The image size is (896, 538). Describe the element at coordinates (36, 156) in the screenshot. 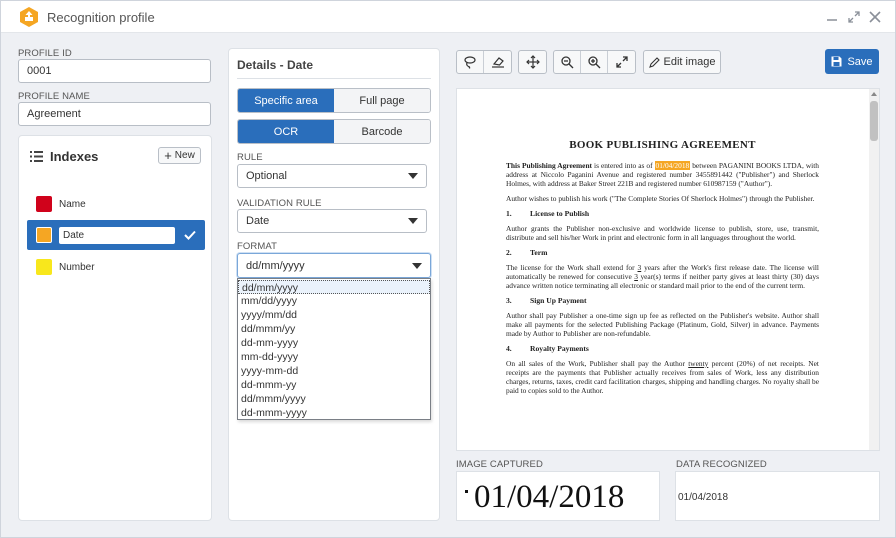

I see `list-icon` at that location.